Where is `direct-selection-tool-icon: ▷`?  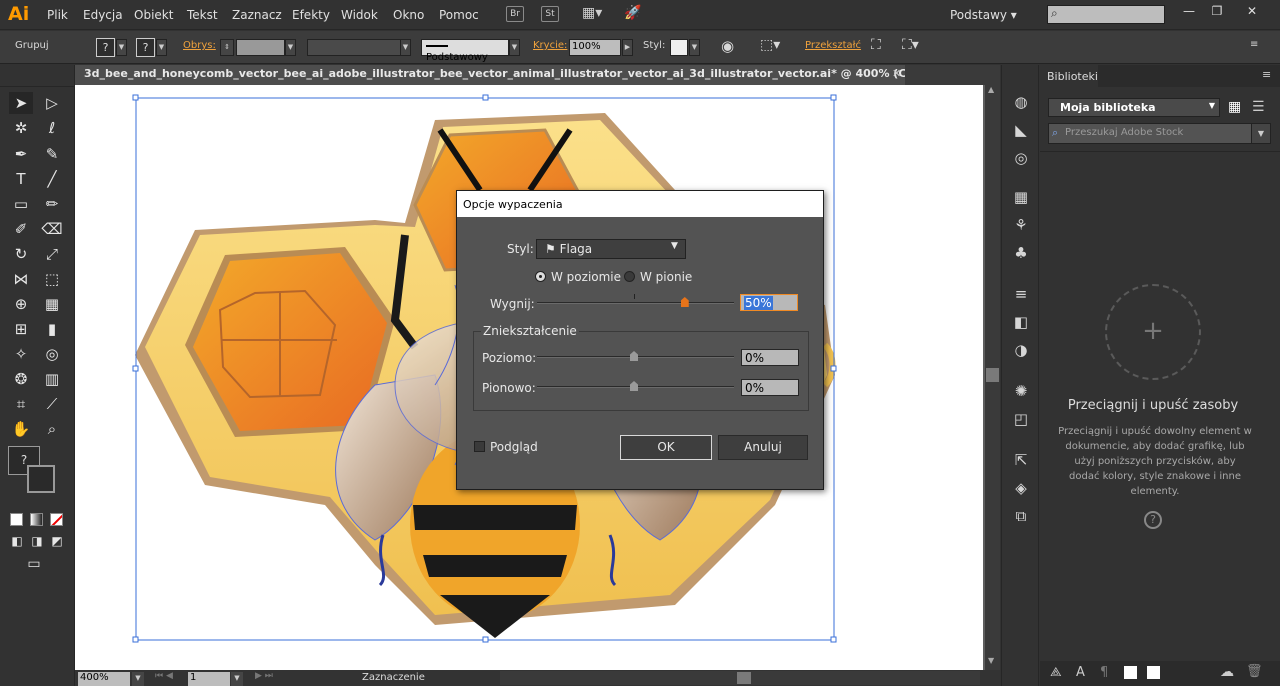 direct-selection-tool-icon: ▷ is located at coordinates (52, 103).